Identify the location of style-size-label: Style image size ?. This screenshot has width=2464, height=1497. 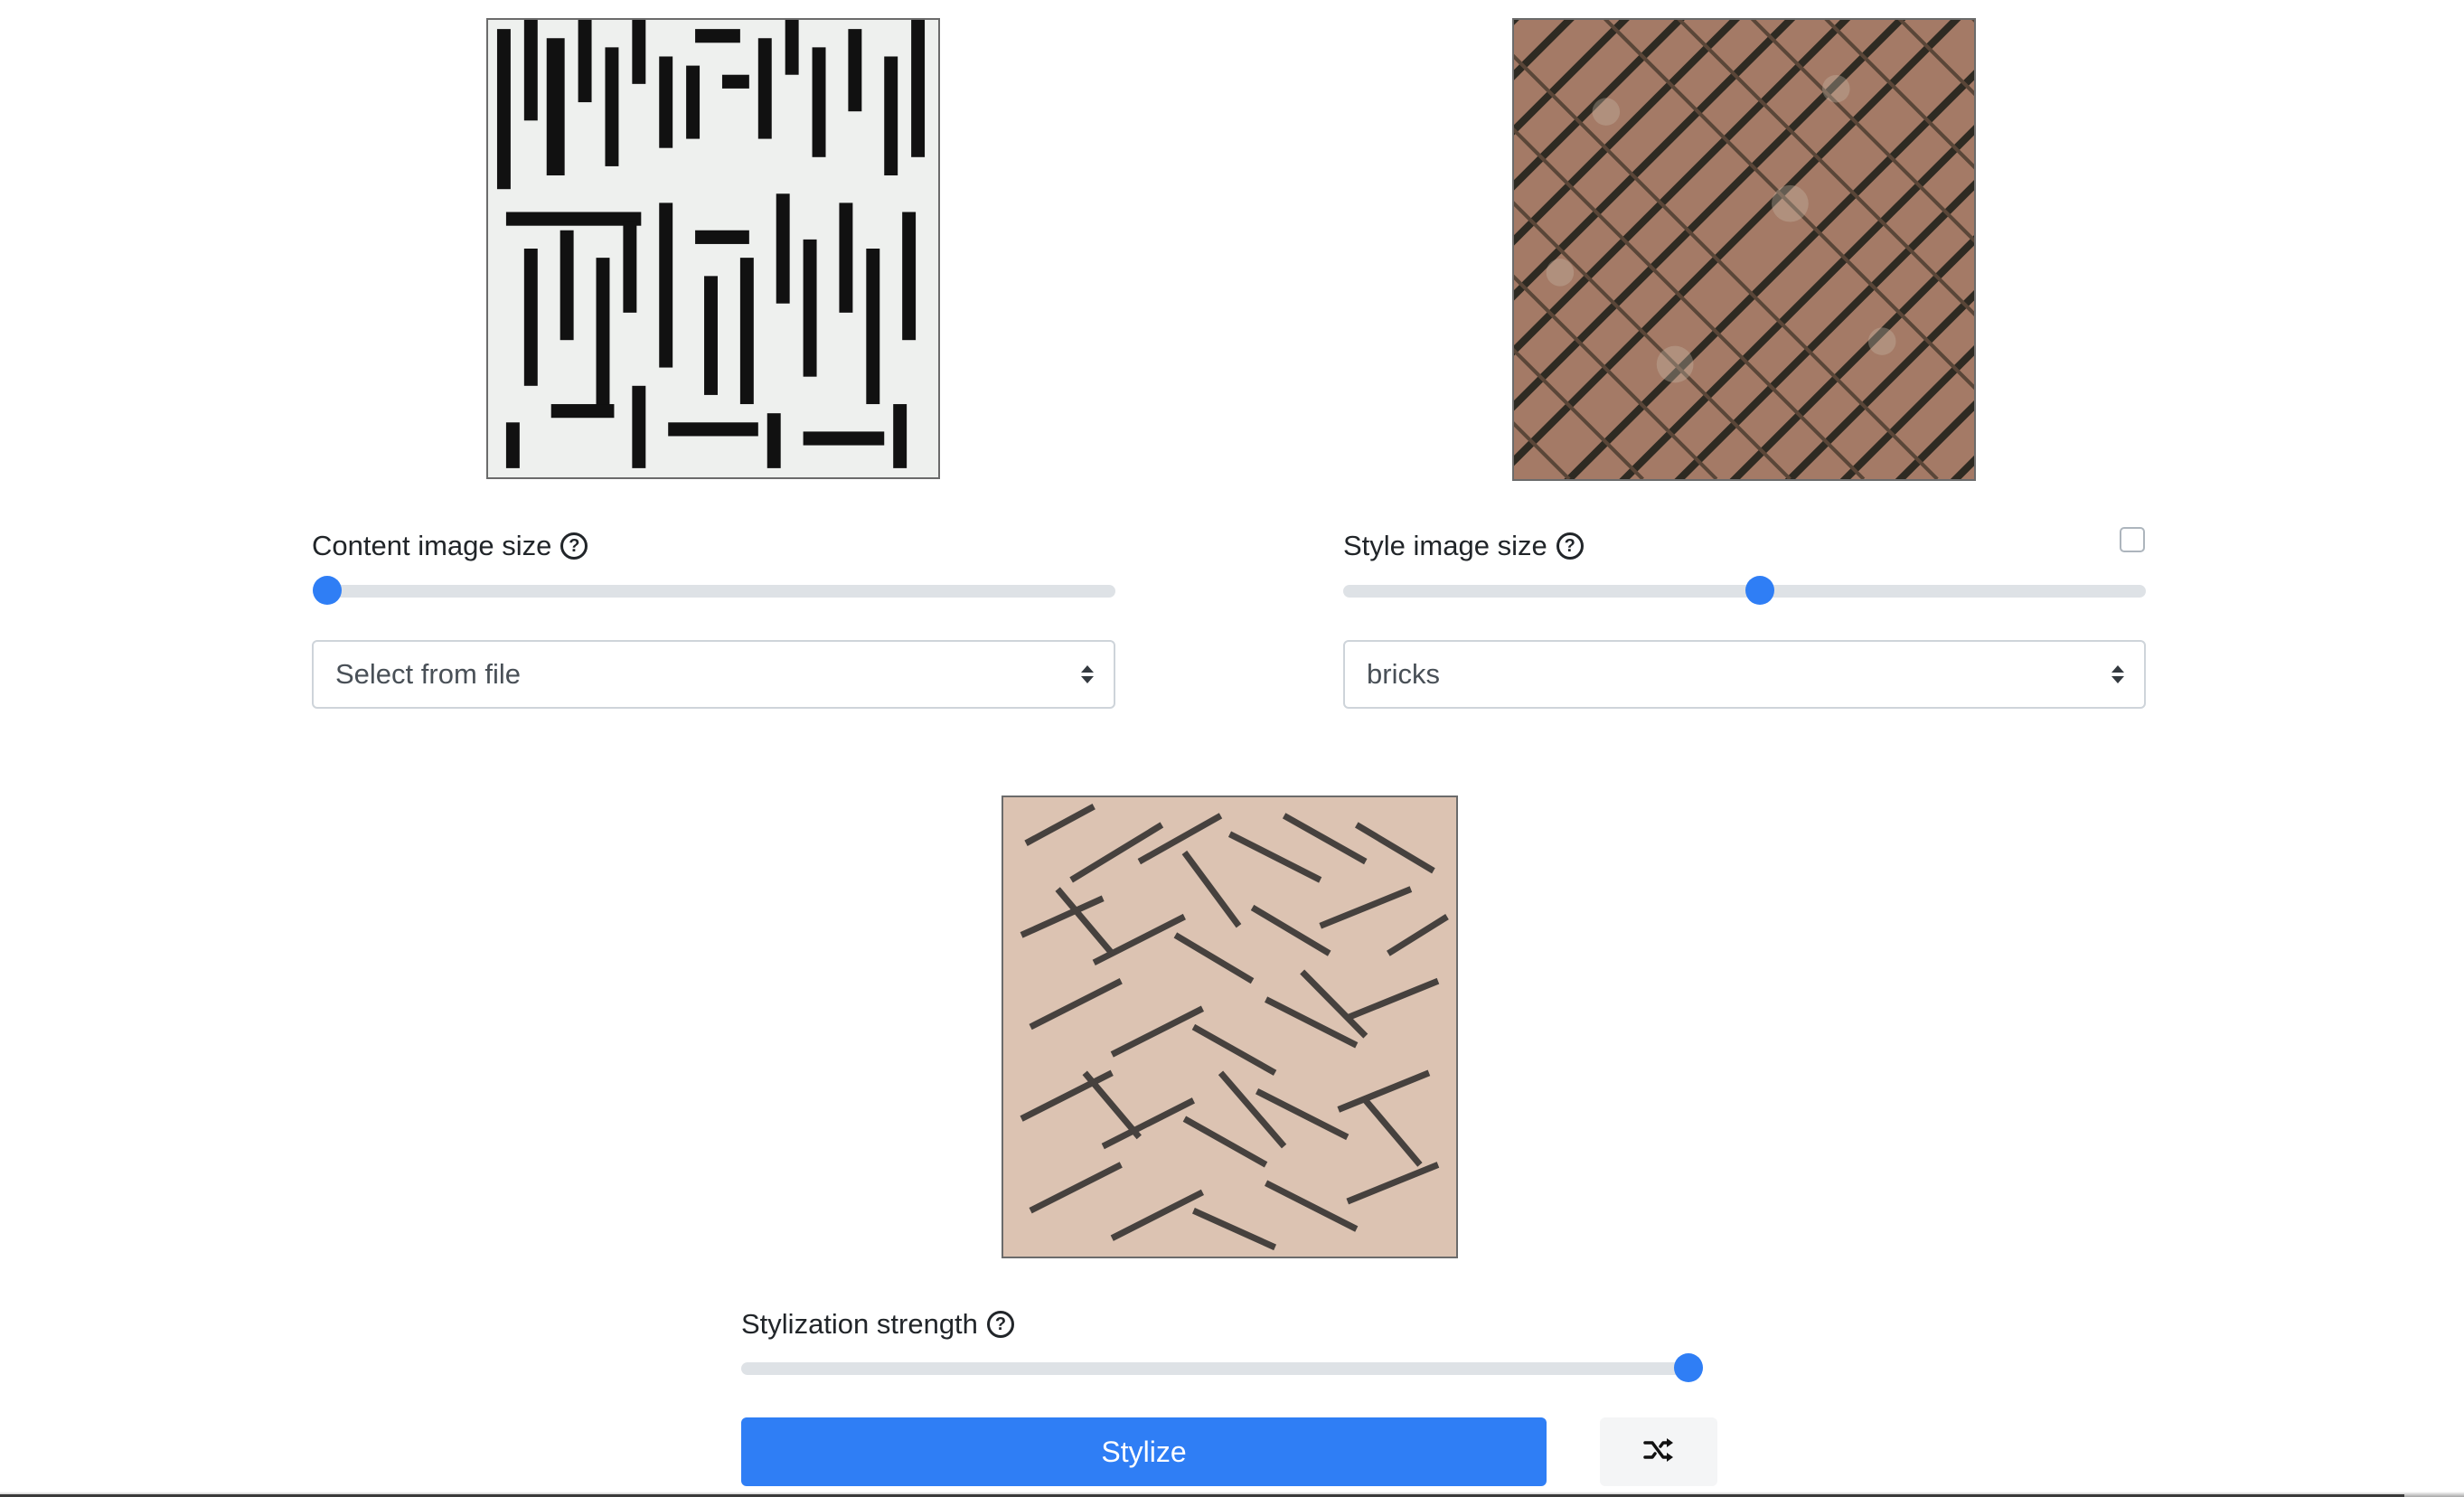
(1463, 546).